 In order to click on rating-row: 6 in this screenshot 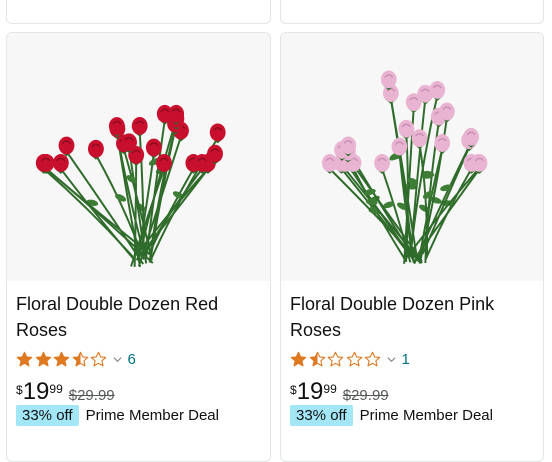, I will do `click(76, 359)`.